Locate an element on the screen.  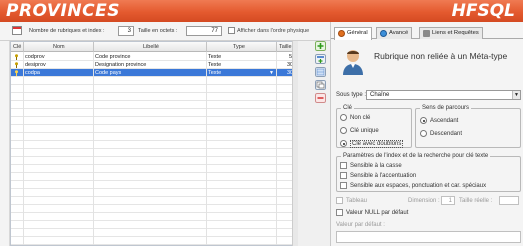
tab-links-queries: Liens et Requêtes is located at coordinates (451, 33).